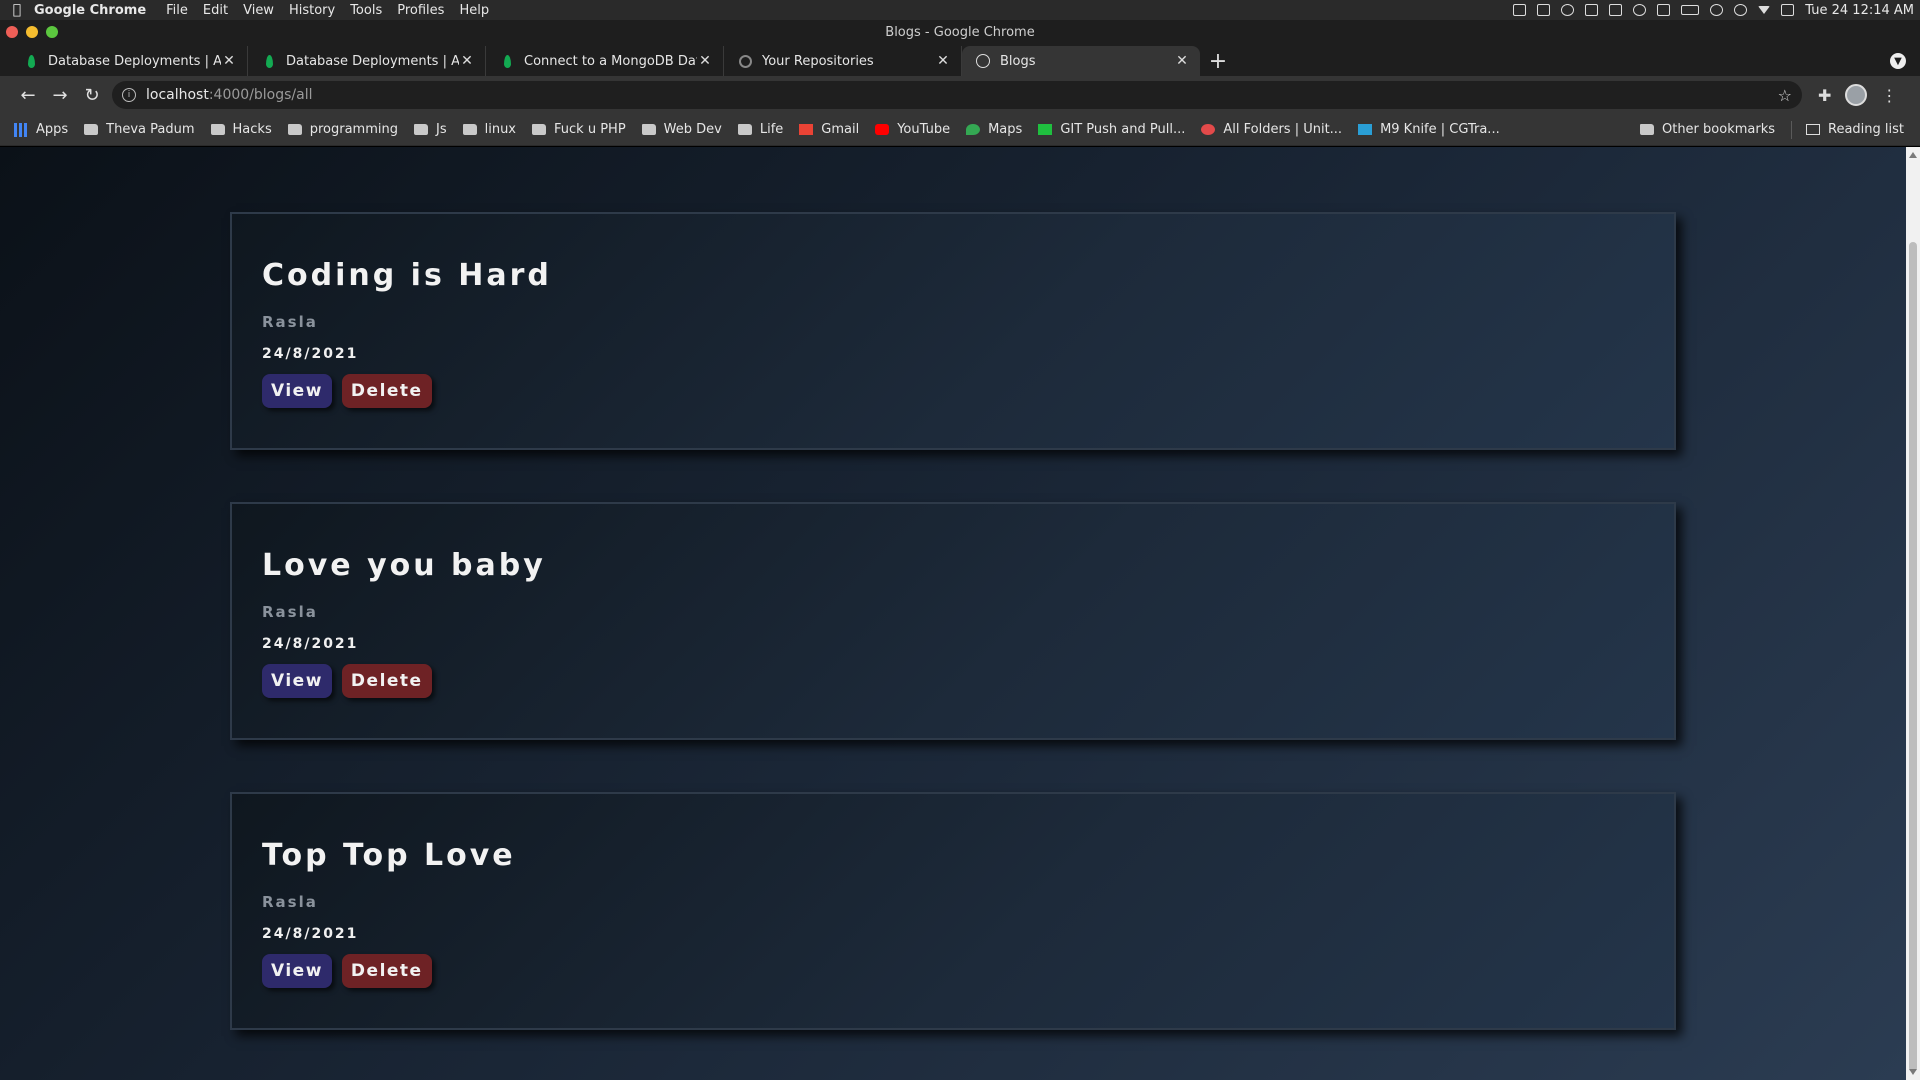 The width and height of the screenshot is (1920, 1080). What do you see at coordinates (1913, 155) in the screenshot?
I see `scroll-up-icon` at bounding box center [1913, 155].